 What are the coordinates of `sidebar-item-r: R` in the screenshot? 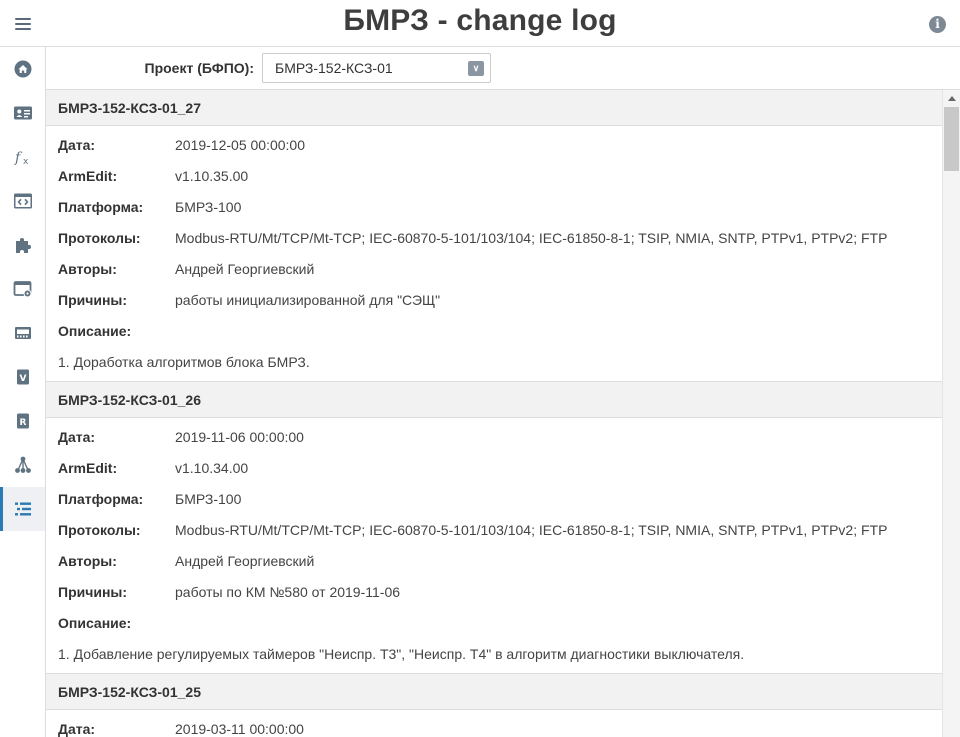 It's located at (22, 421).